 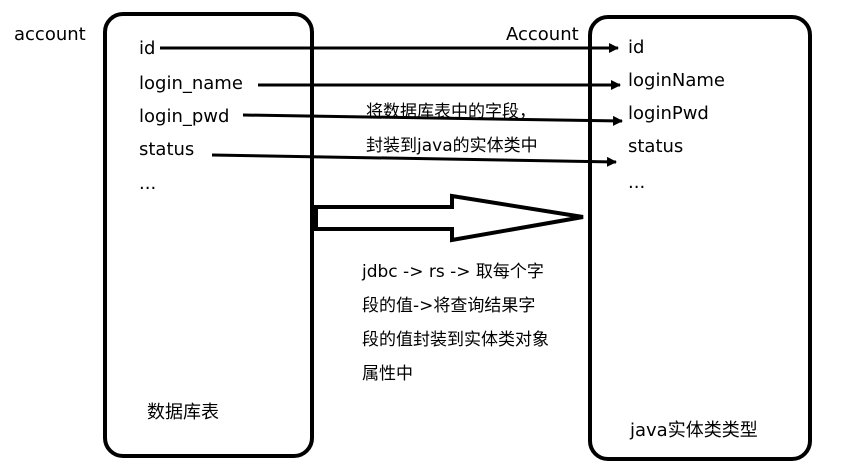 What do you see at coordinates (449, 218) in the screenshot?
I see `conversion-block-arrow` at bounding box center [449, 218].